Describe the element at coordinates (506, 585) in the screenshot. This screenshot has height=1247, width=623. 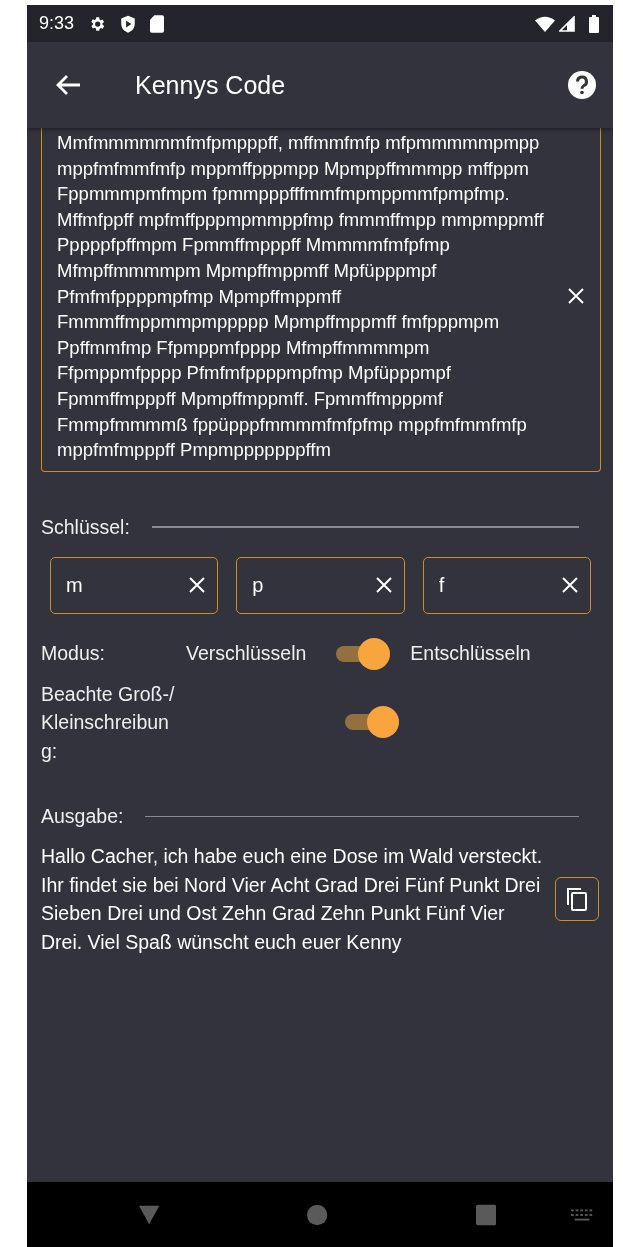
I see `key-field: f` at that location.